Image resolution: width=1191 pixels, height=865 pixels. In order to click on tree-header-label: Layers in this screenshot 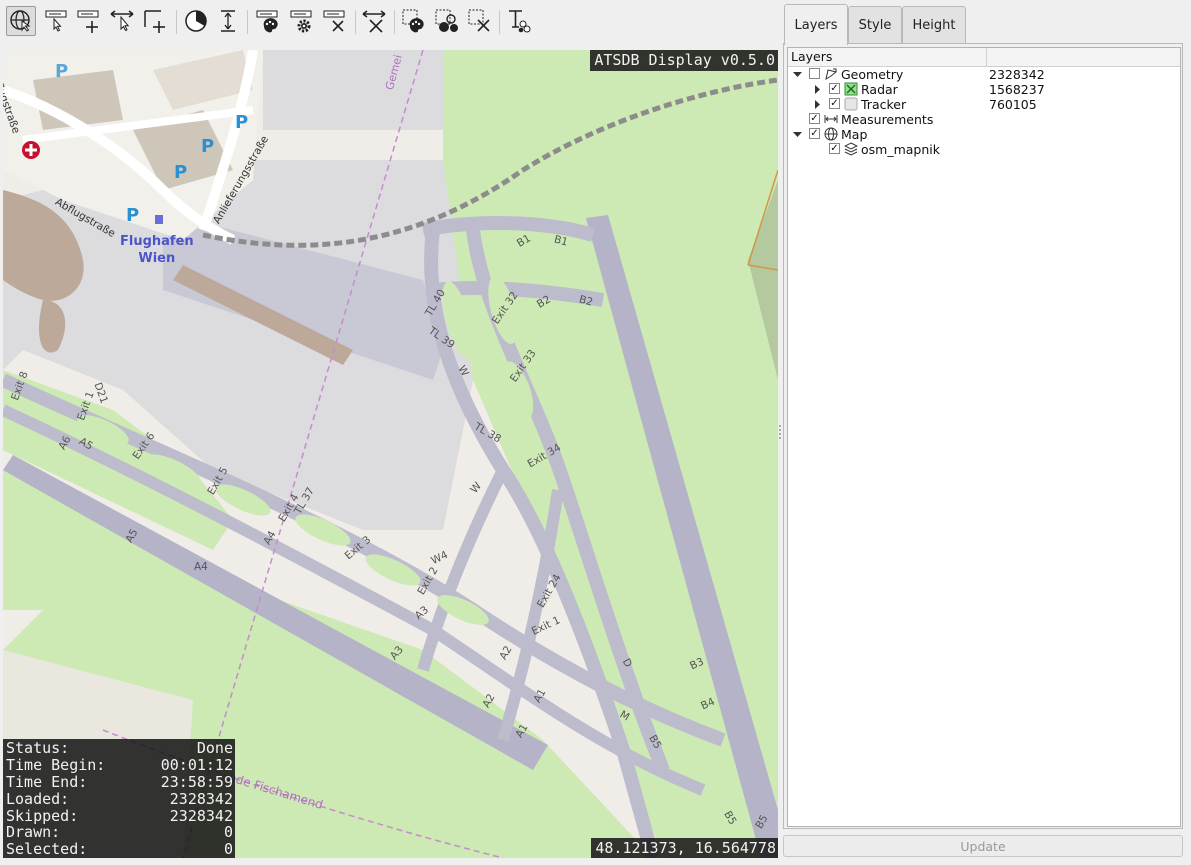, I will do `click(812, 56)`.